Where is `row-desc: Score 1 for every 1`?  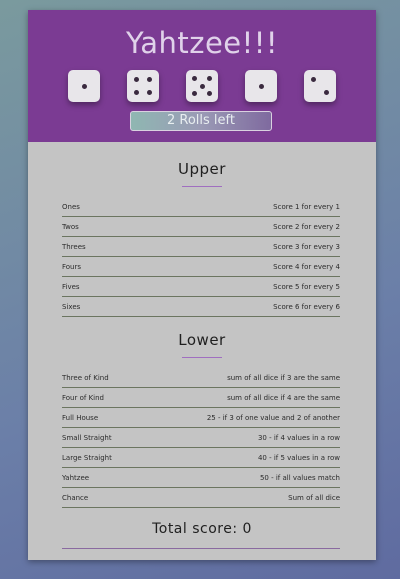
row-desc: Score 1 for every 1 is located at coordinates (306, 206).